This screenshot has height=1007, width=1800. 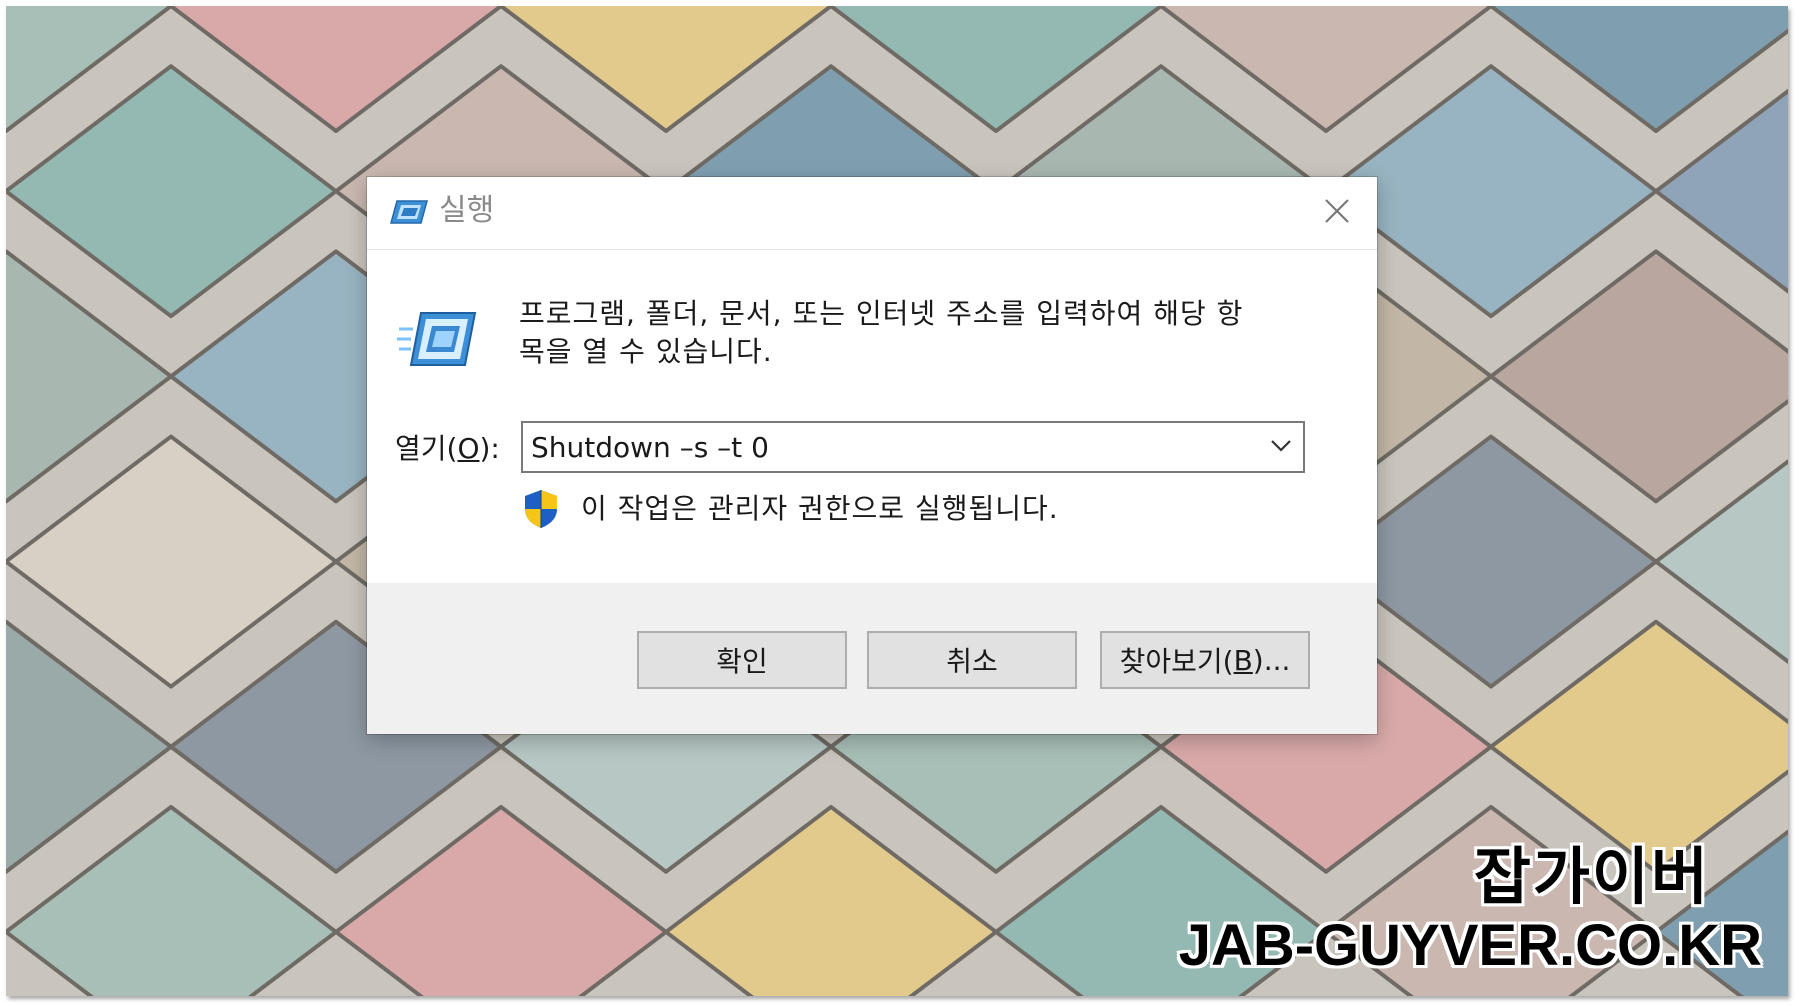 What do you see at coordinates (1470, 945) in the screenshot?
I see `watermark-url: JAB-GUYVER.CO.KR` at bounding box center [1470, 945].